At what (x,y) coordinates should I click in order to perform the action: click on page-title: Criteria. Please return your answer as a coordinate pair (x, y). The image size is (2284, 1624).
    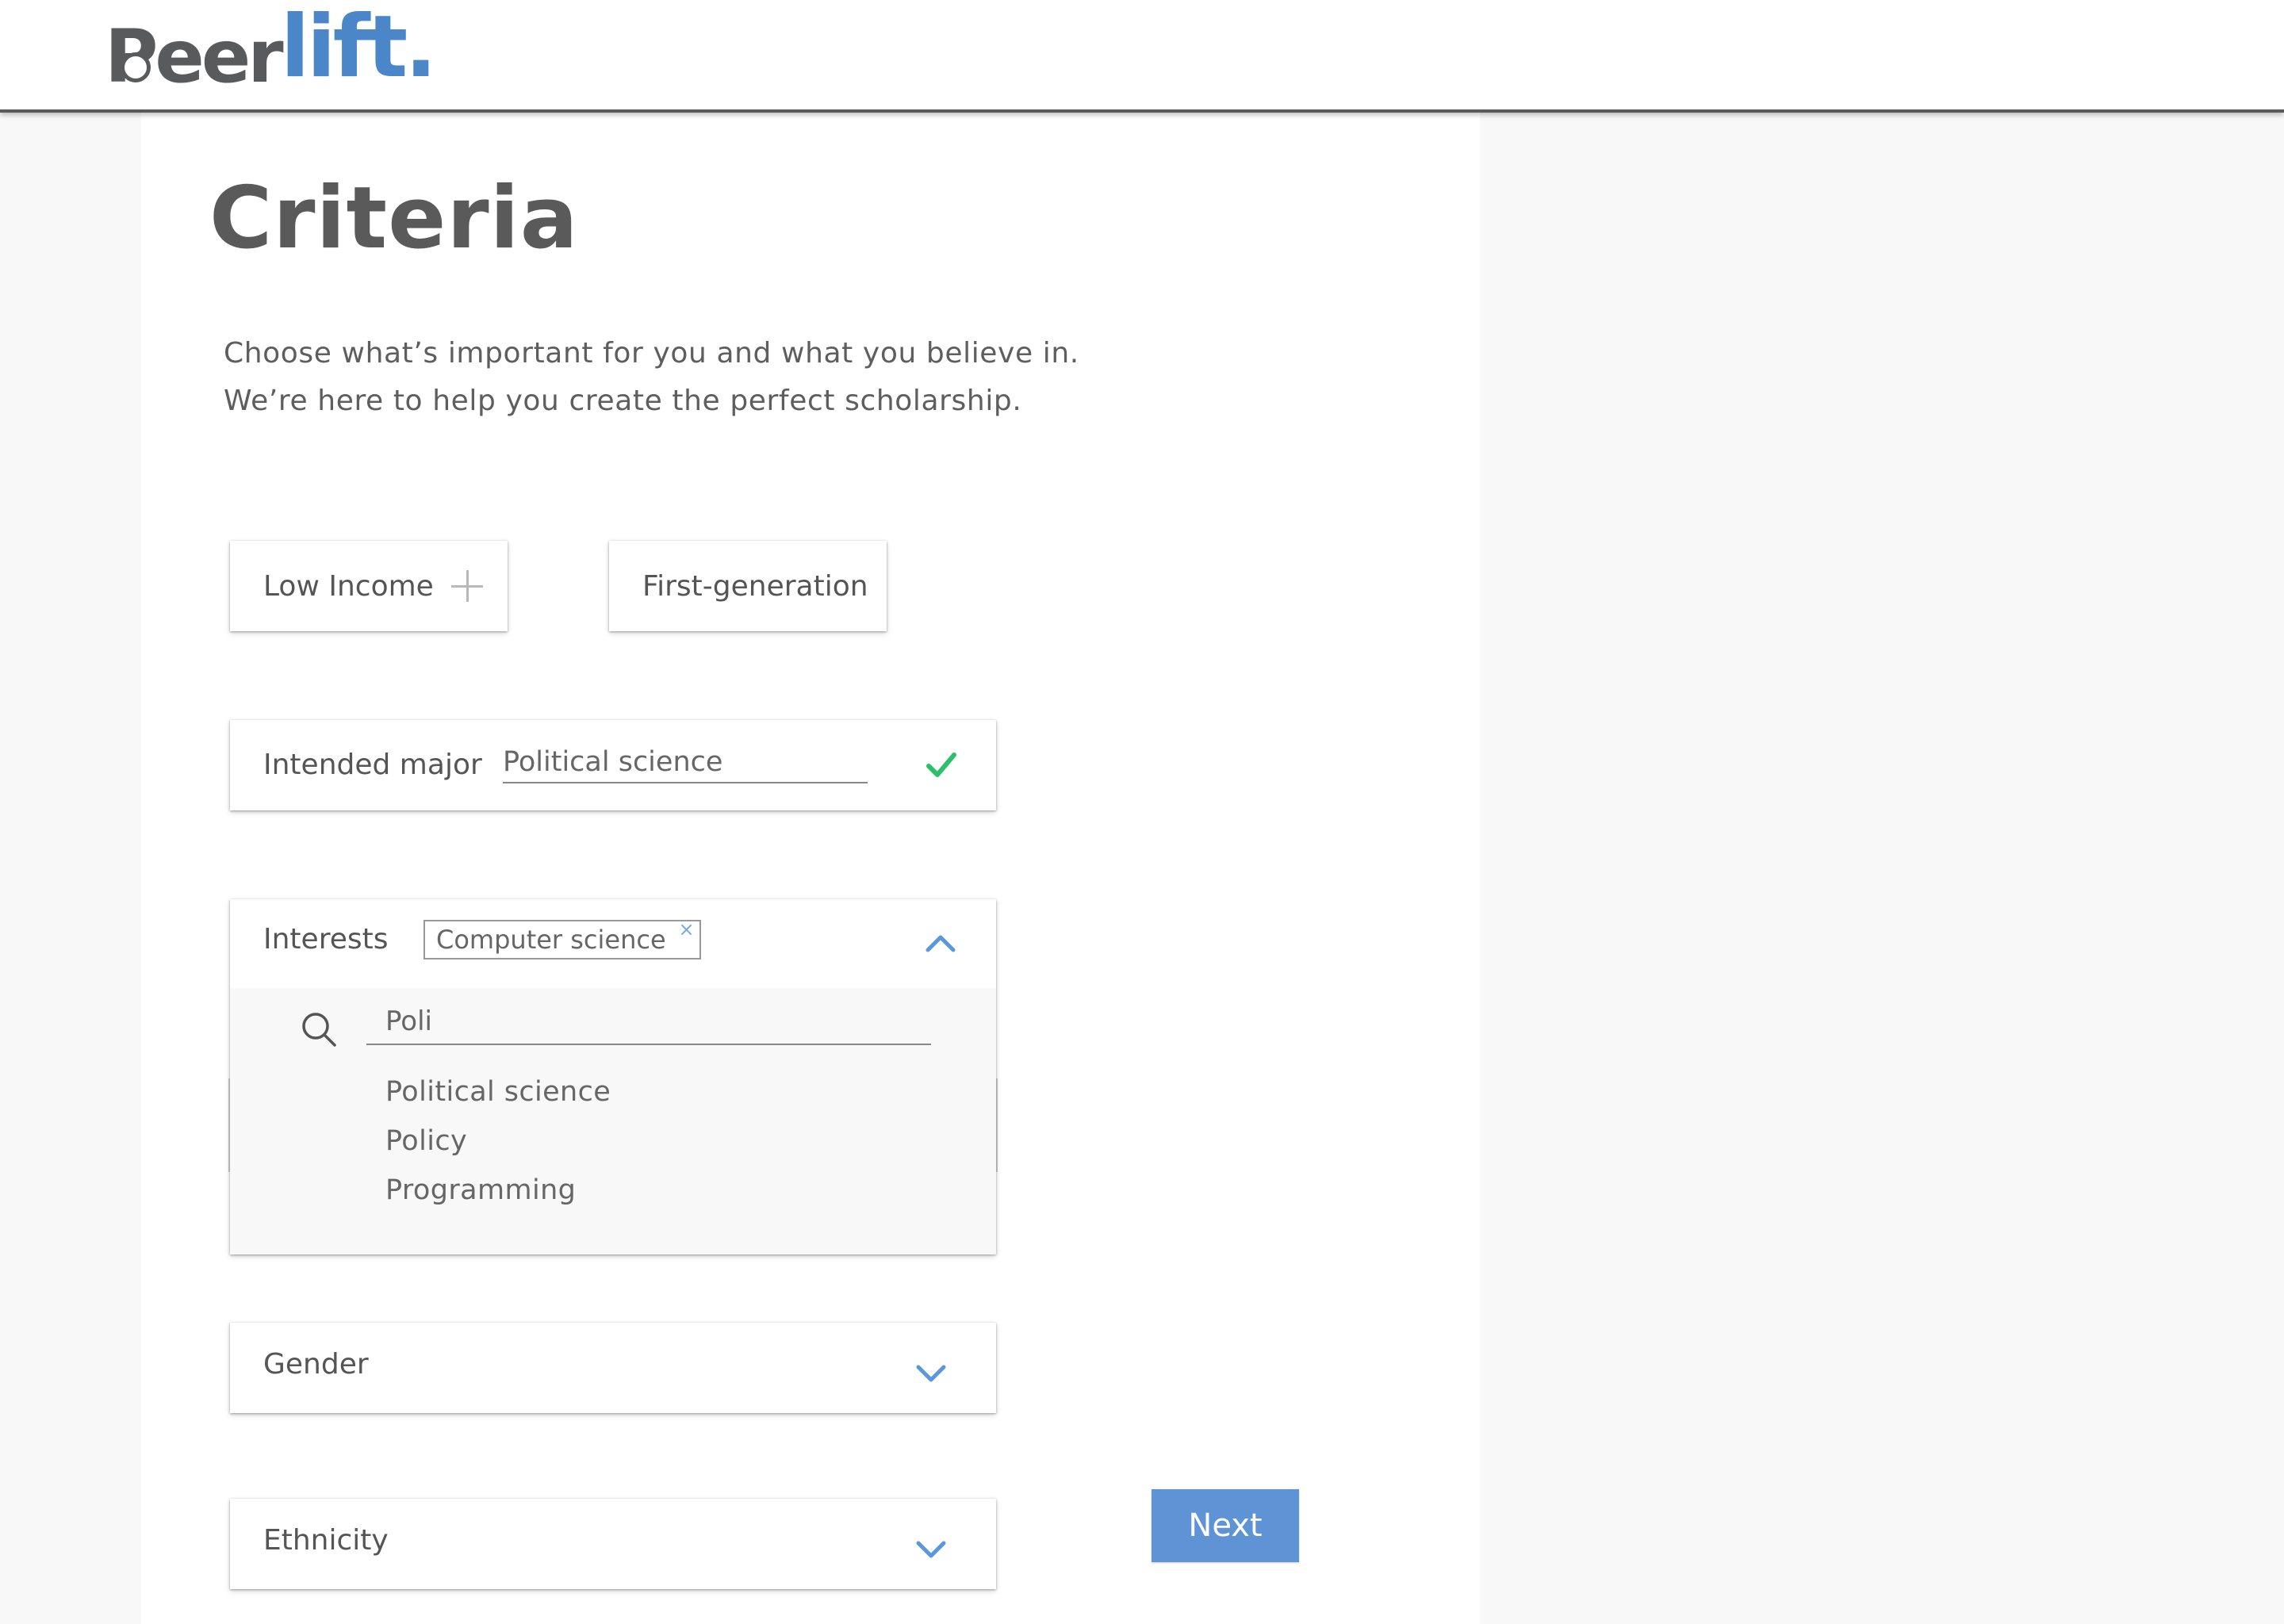
    Looking at the image, I should click on (394, 219).